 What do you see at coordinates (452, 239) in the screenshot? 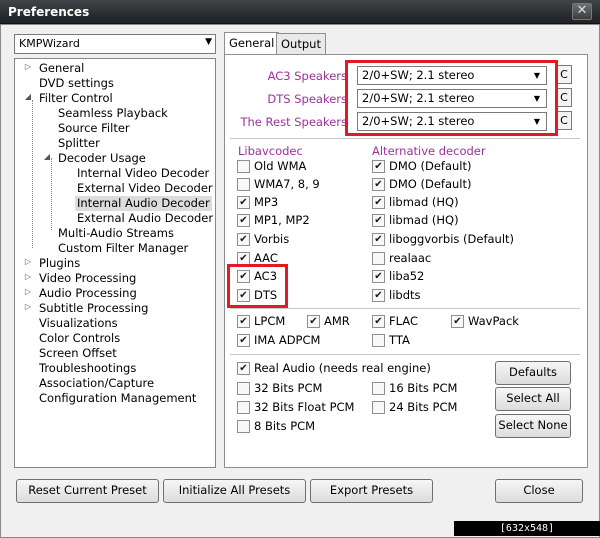
I see `checkbox-label: liboggvorbis (Default)` at bounding box center [452, 239].